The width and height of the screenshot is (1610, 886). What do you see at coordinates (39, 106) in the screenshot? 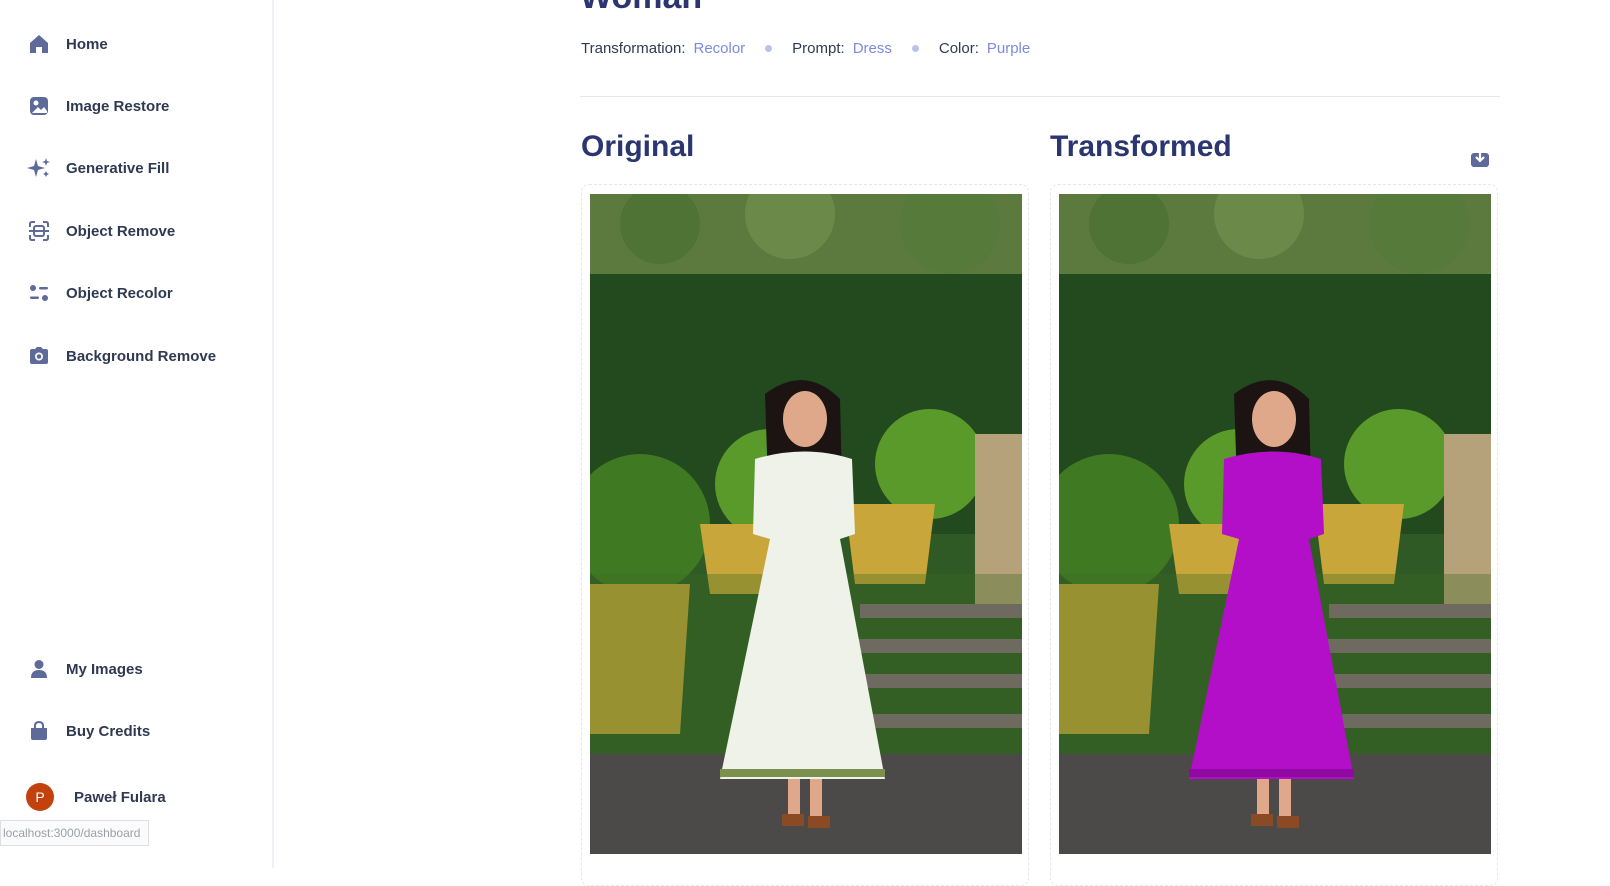
I see `image-icon` at bounding box center [39, 106].